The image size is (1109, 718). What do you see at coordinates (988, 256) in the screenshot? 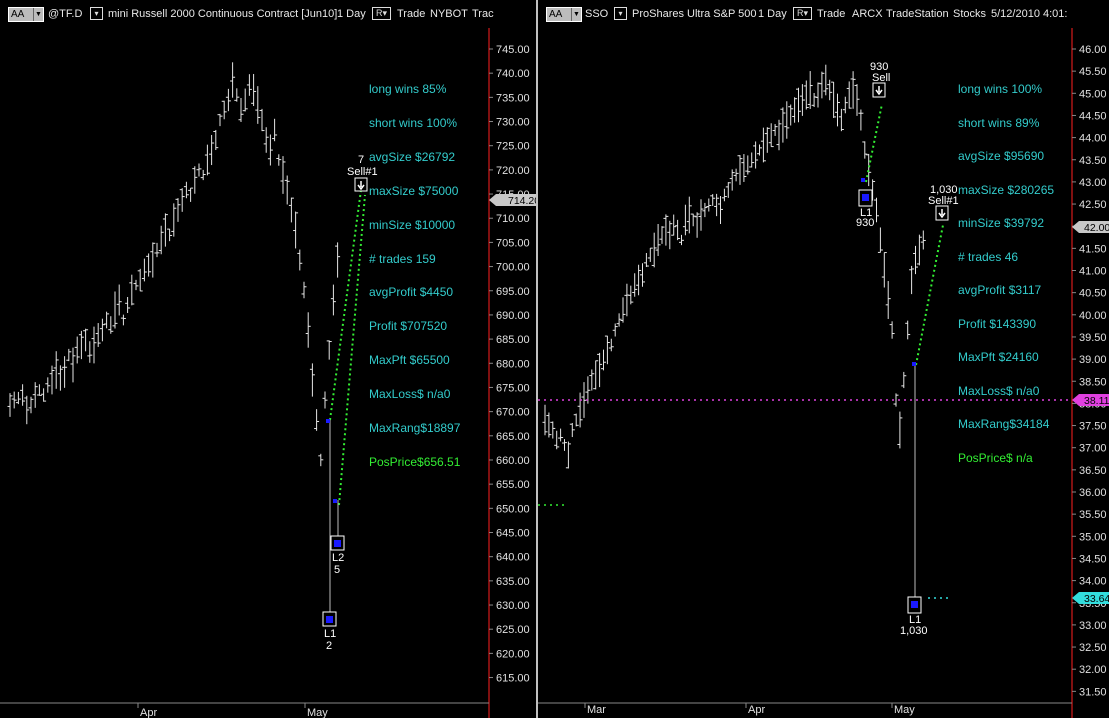
I see `right-stat-line: # trades 46` at bounding box center [988, 256].